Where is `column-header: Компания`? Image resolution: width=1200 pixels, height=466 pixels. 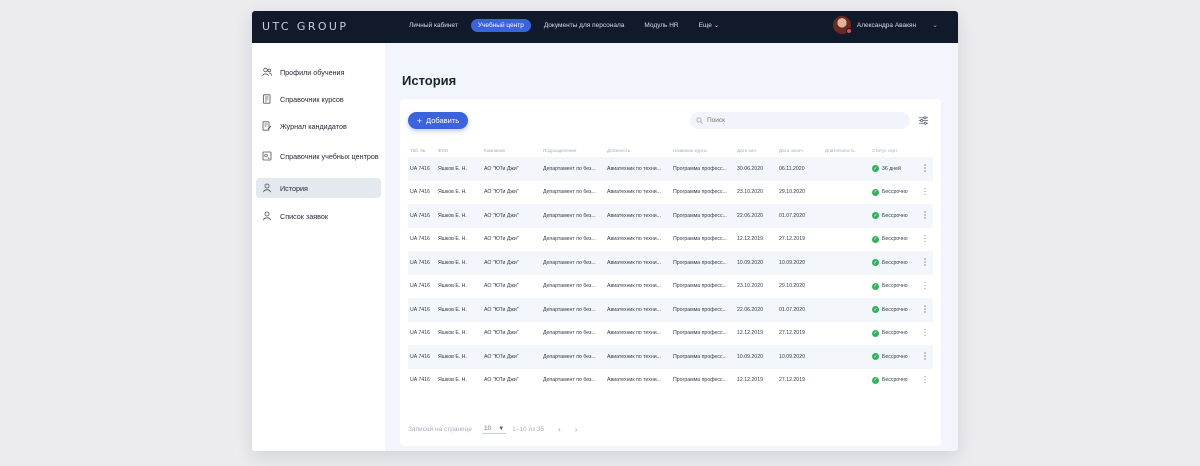
column-header: Компания is located at coordinates (513, 150).